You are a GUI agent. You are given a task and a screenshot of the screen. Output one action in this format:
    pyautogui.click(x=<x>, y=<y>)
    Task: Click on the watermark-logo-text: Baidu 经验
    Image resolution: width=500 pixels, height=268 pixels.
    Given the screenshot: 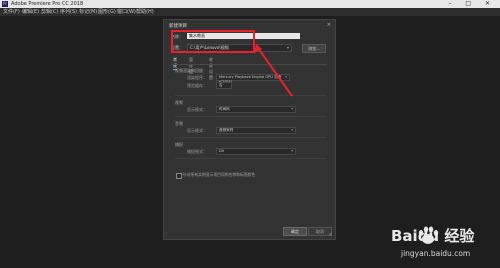 What is the action you would take?
    pyautogui.click(x=433, y=236)
    